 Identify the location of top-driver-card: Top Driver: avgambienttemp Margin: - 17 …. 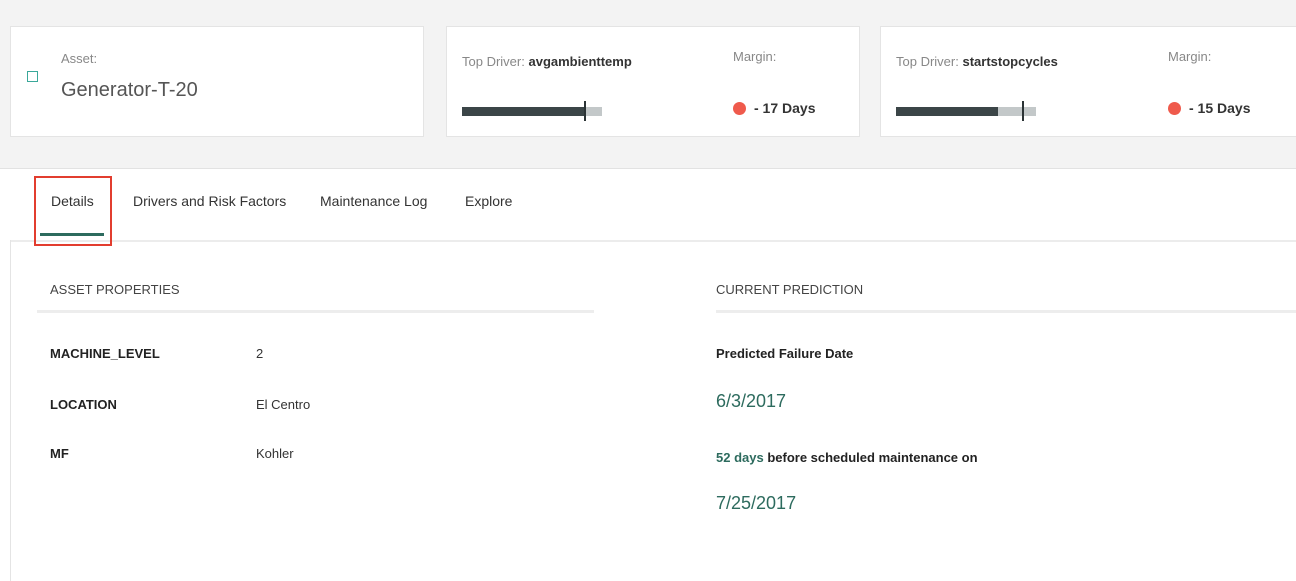
(653, 81).